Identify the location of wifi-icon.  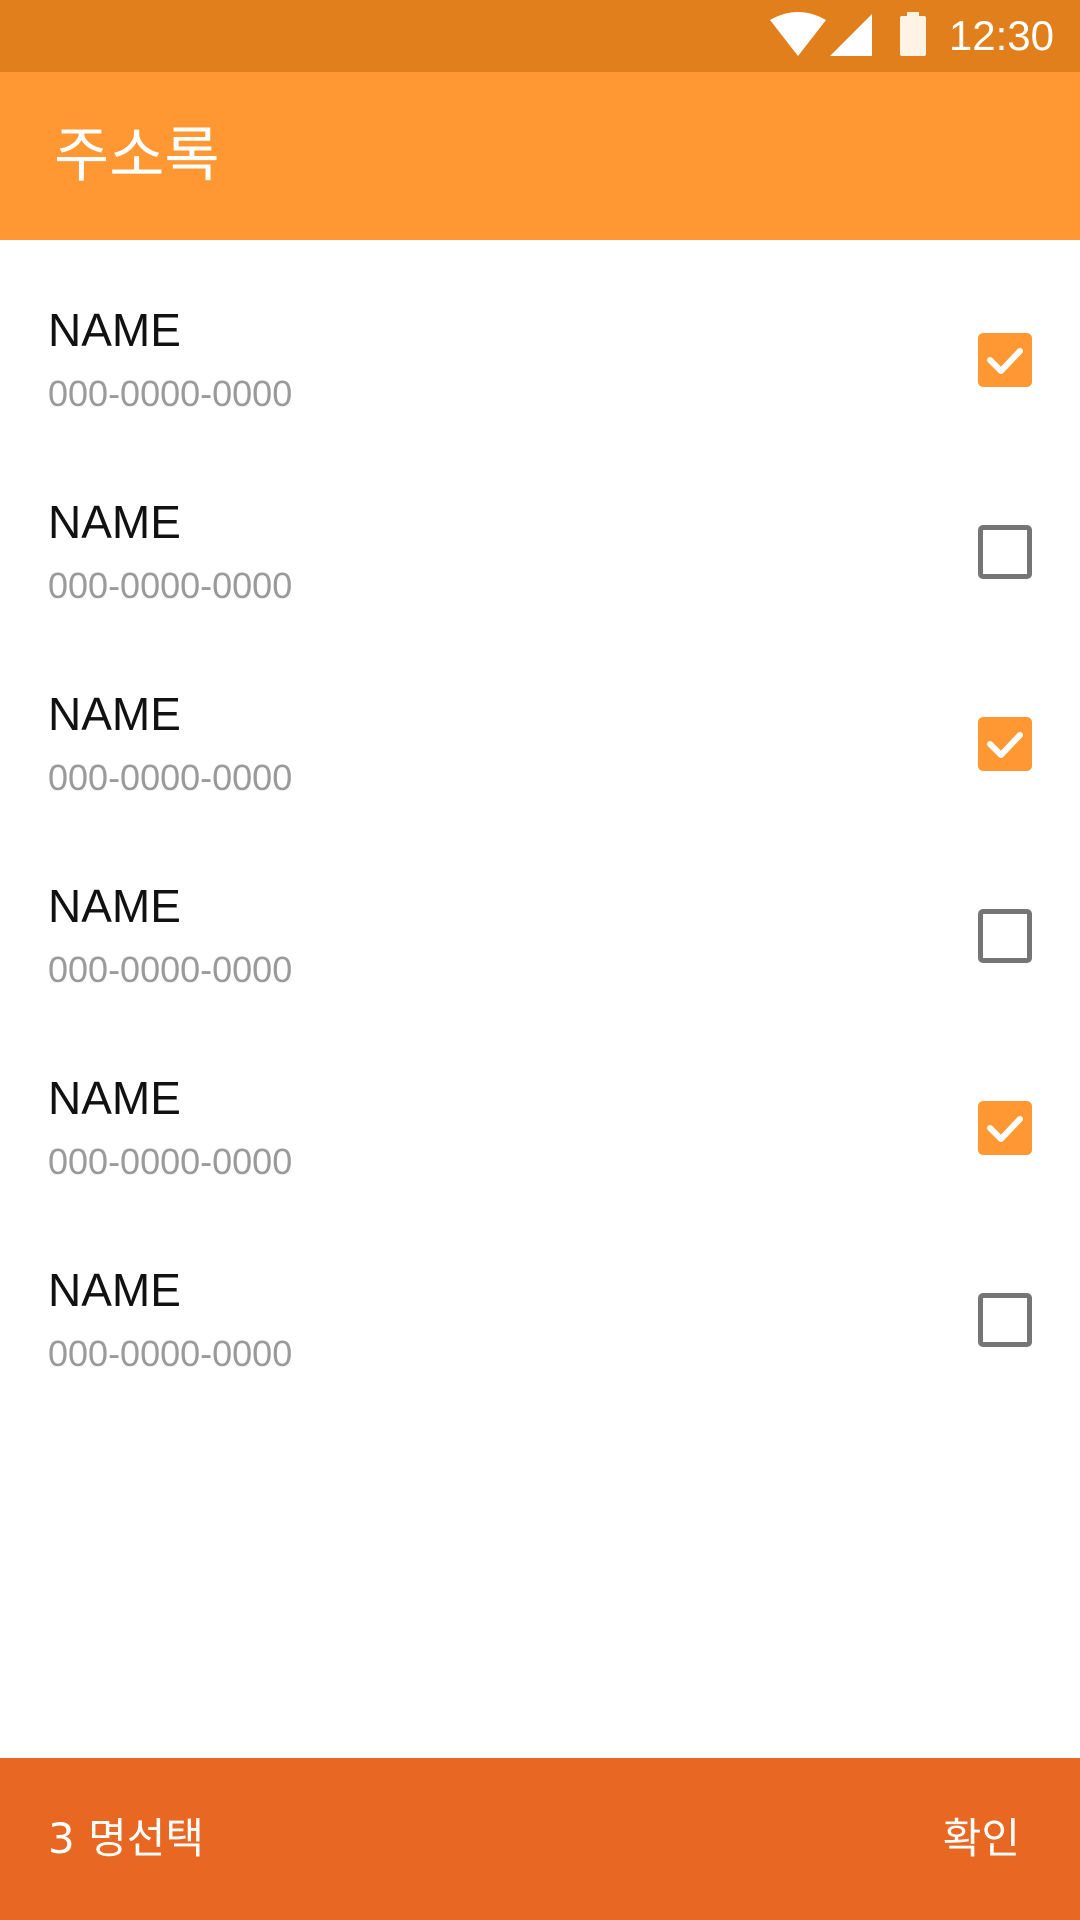
(798, 34).